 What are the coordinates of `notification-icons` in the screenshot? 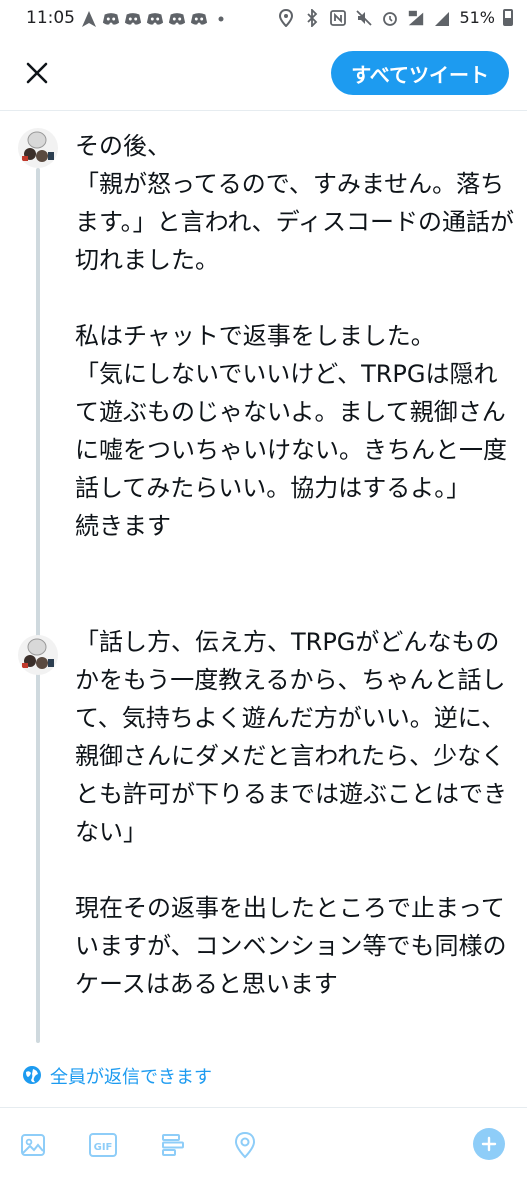 It's located at (155, 19).